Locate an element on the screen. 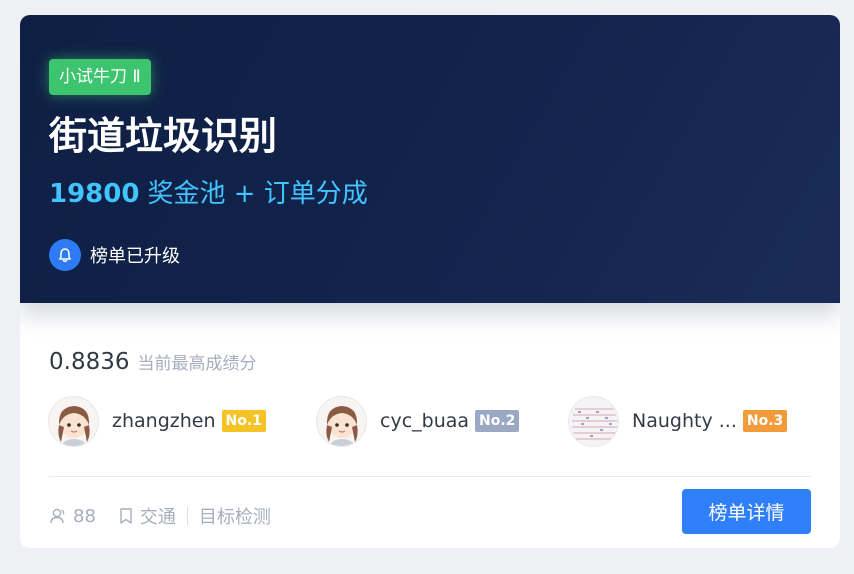 Image resolution: width=854 pixels, height=574 pixels. leaderboard-entry-2: cyc_buaa No.2 is located at coordinates (418, 421).